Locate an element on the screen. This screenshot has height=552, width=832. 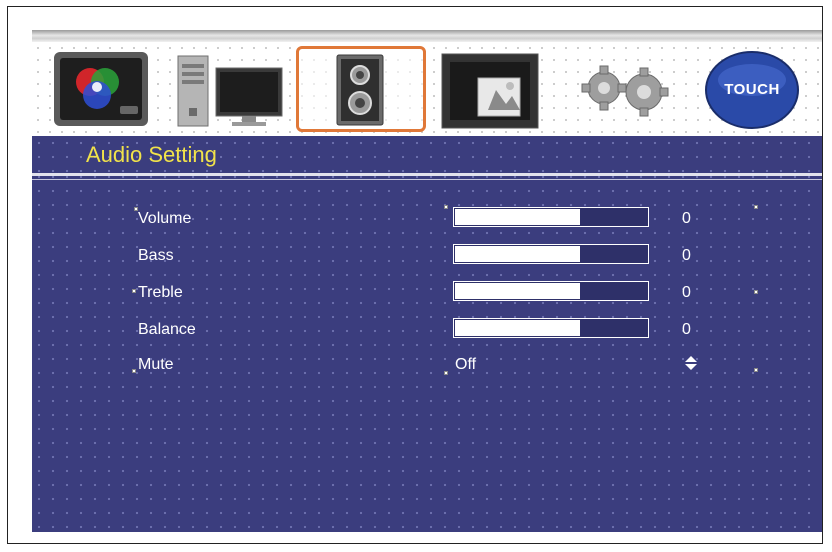
bass-slider-fill is located at coordinates (517, 254).